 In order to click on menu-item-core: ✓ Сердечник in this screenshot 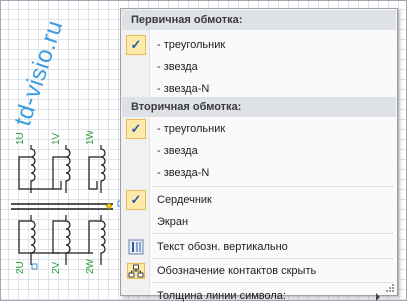, I will do `click(259, 200)`.